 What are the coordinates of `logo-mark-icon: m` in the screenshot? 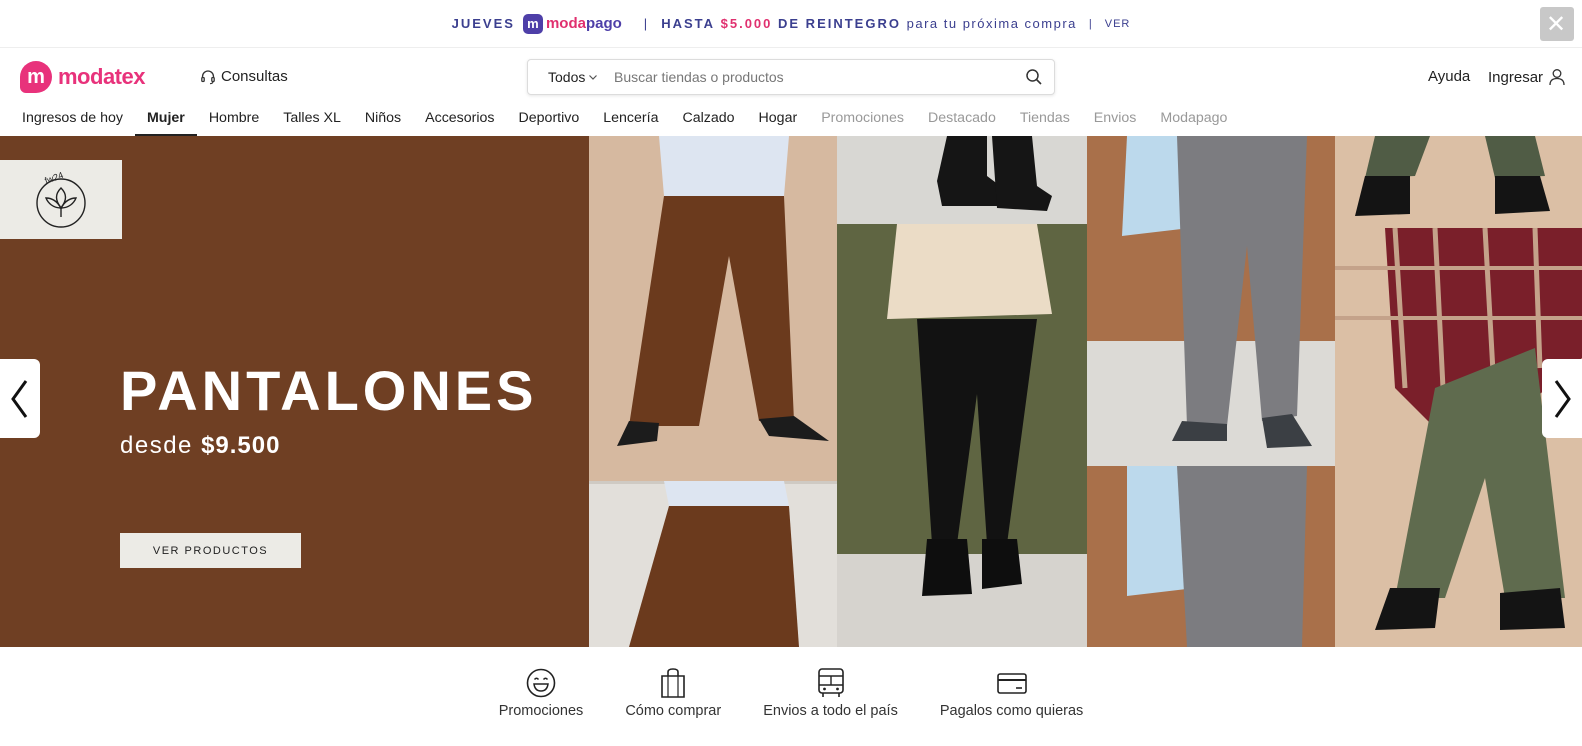 It's located at (36, 77).